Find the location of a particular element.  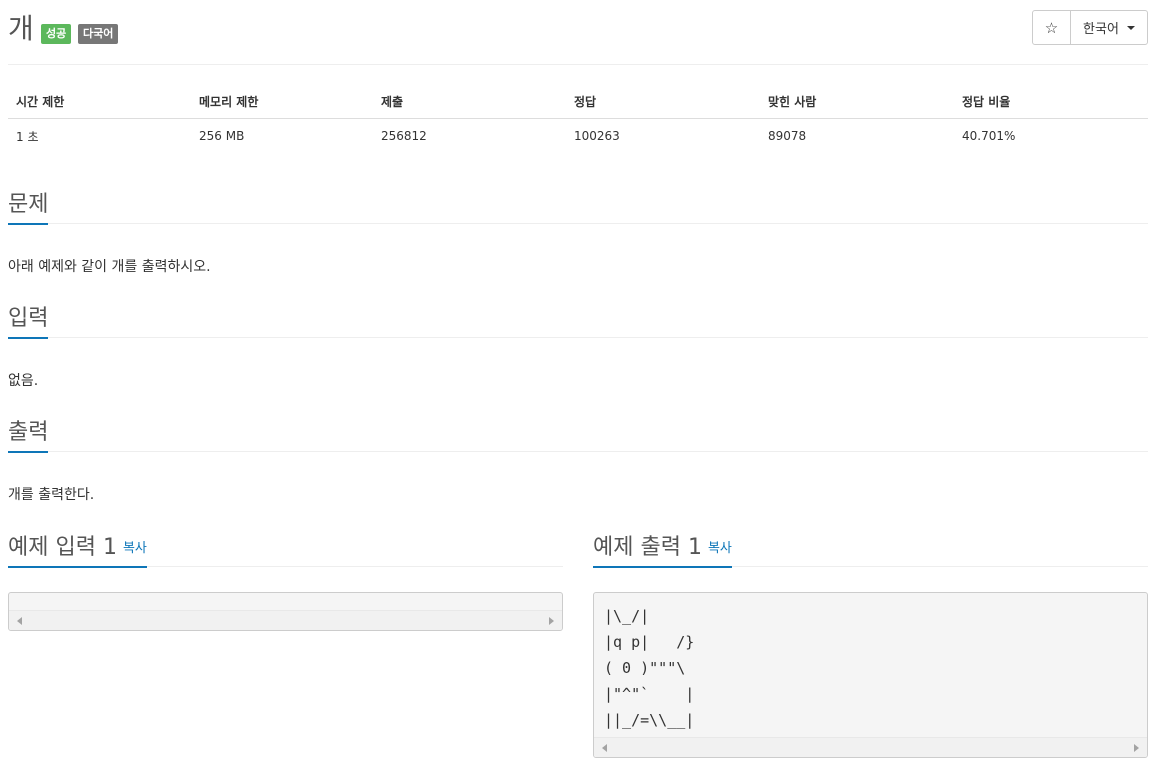

accepted-value: 100263 is located at coordinates (597, 136).